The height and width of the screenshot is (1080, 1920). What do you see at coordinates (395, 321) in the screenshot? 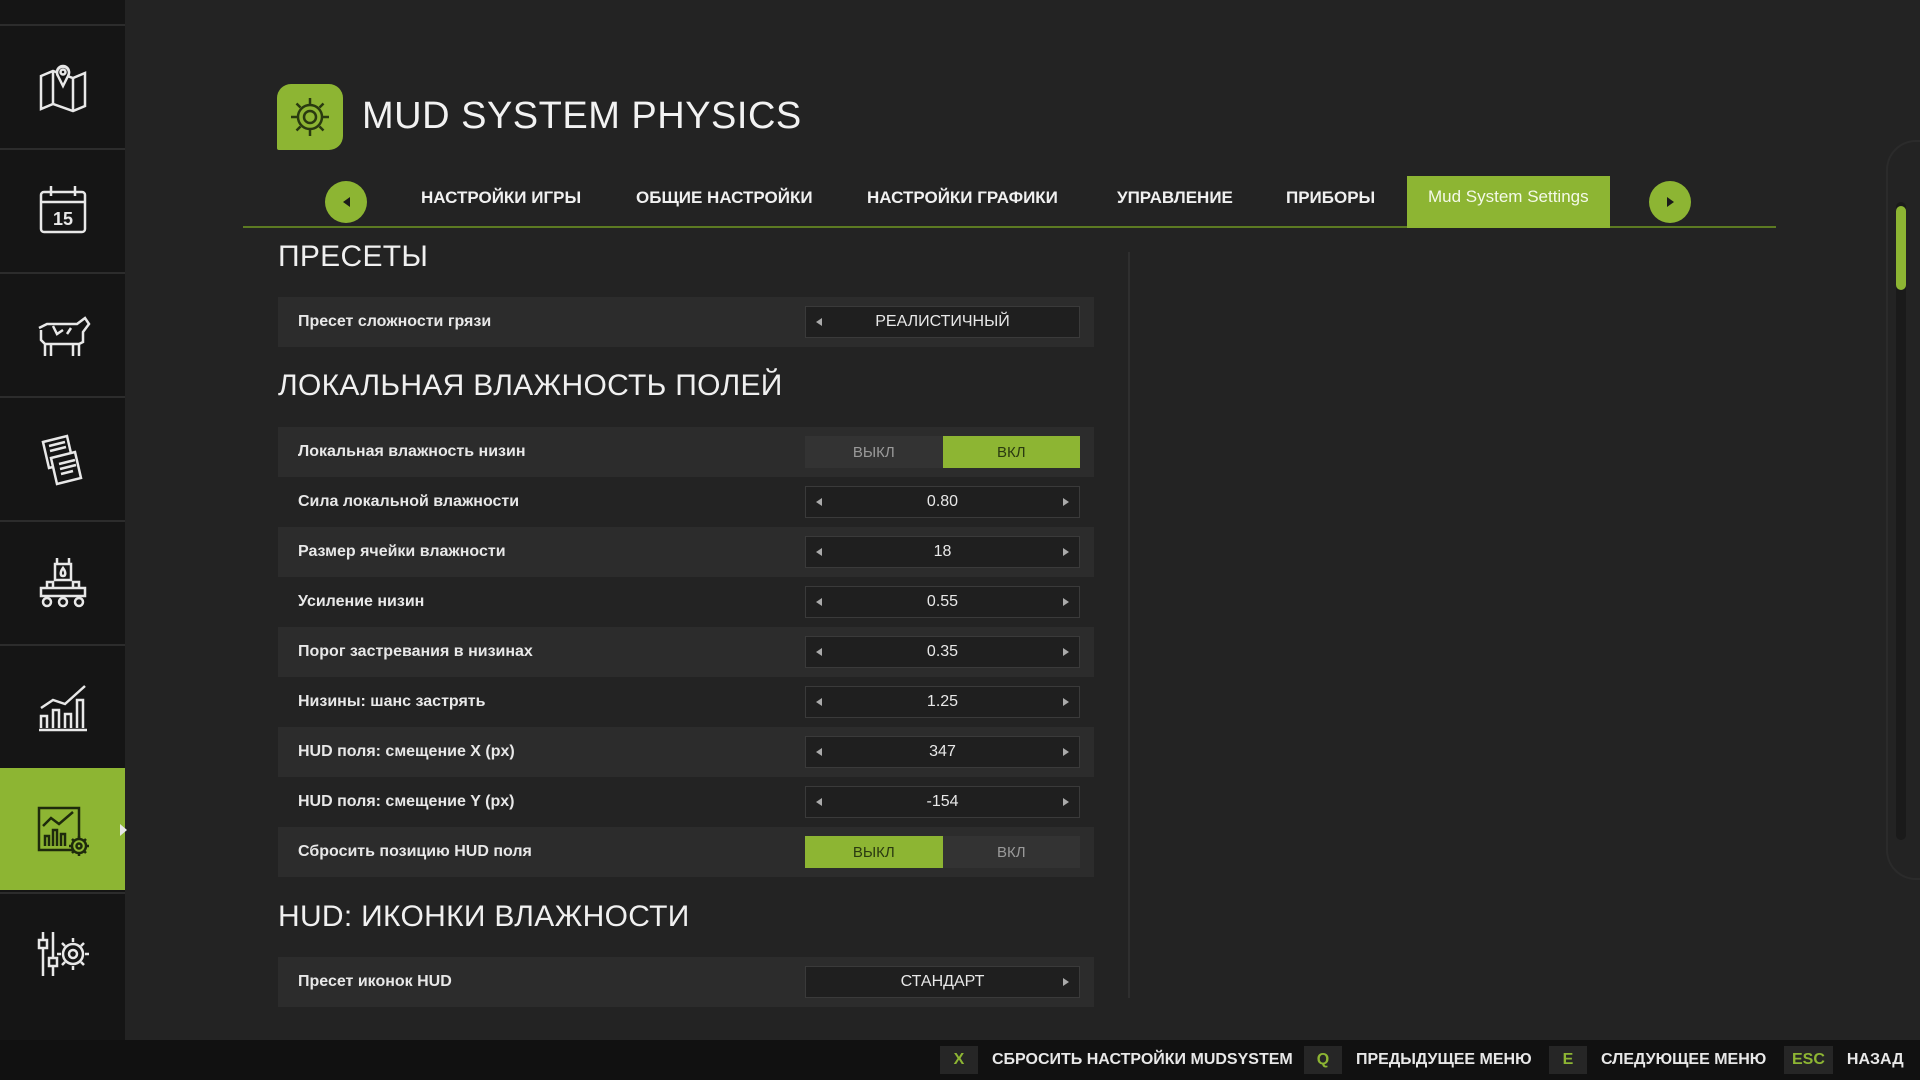
I see `setting-label: Пресет сложности грязи` at bounding box center [395, 321].